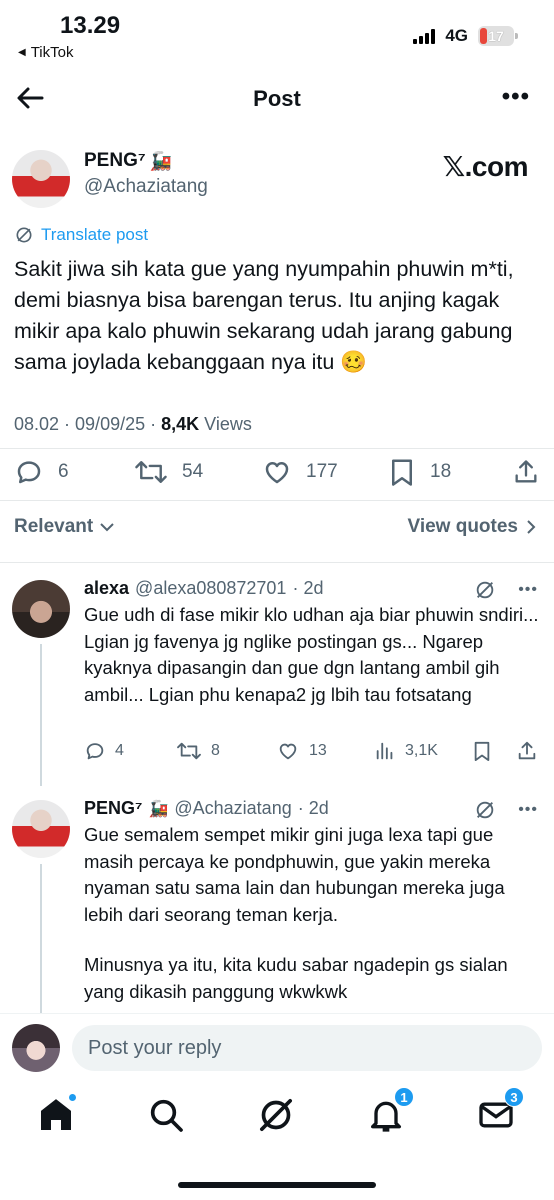 This screenshot has width=554, height=1200. I want to click on tab-messages: 3, so click(500, 1111).